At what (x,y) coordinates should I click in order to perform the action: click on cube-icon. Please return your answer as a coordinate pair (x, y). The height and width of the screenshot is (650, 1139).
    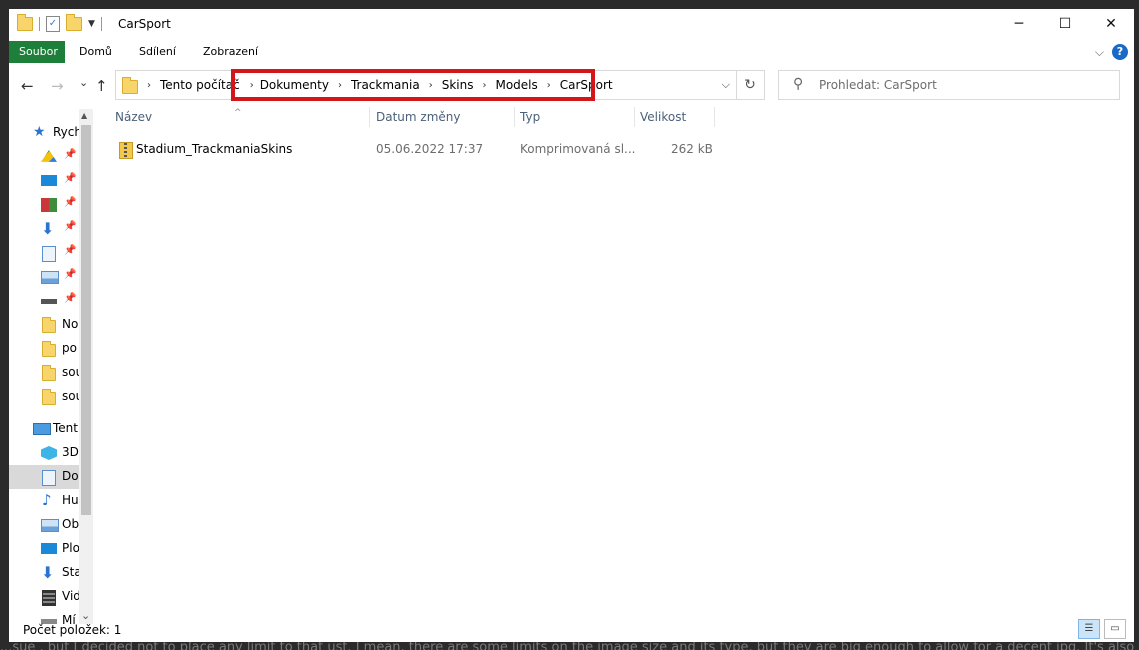
    Looking at the image, I should click on (49, 453).